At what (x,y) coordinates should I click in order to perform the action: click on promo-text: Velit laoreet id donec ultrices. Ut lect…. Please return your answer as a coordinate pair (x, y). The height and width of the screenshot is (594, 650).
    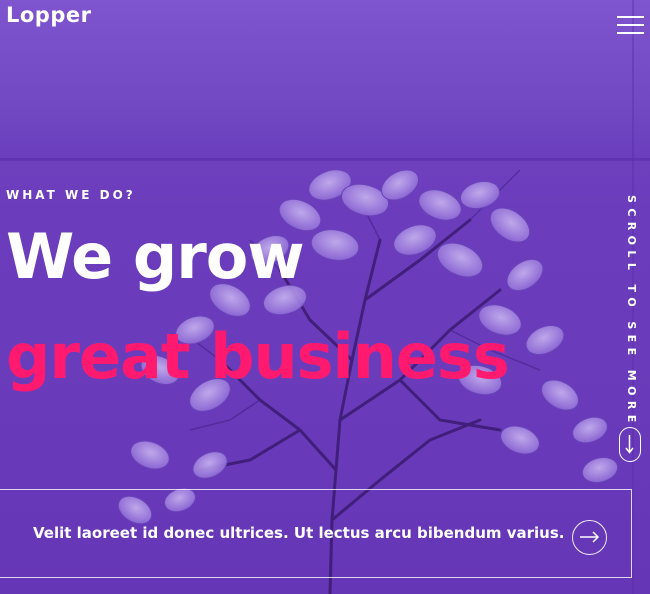
    Looking at the image, I should click on (299, 533).